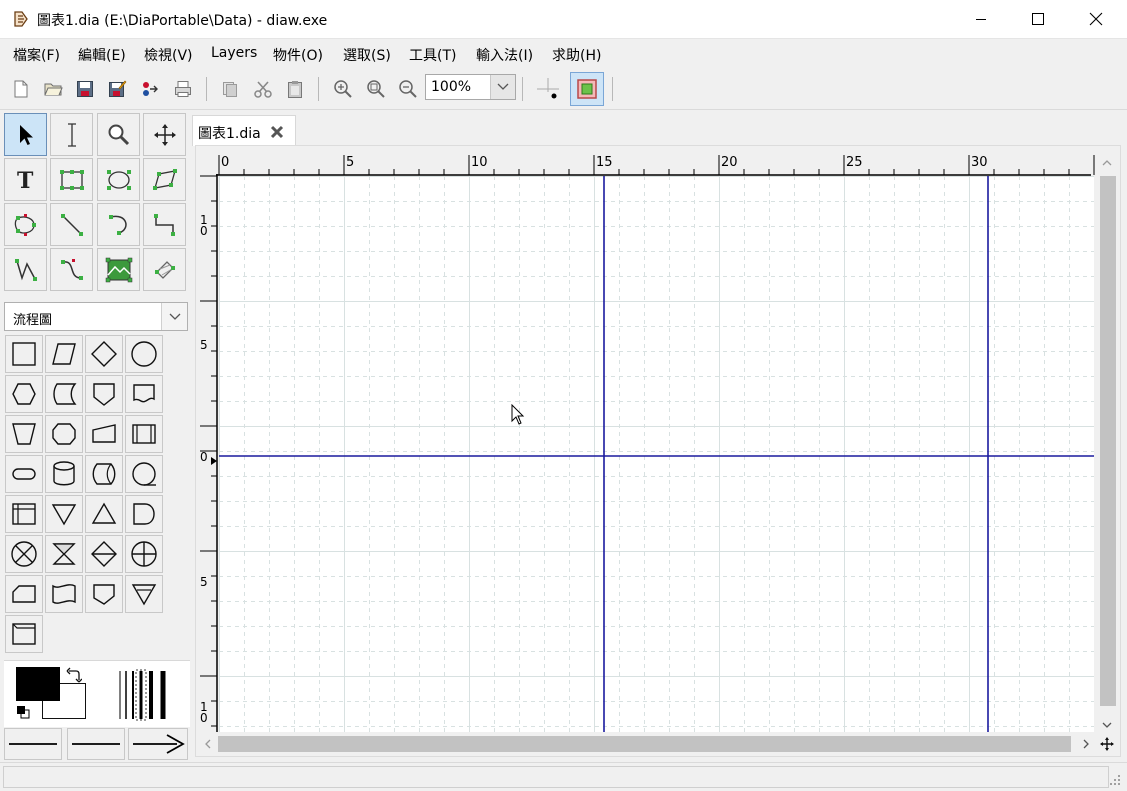 The image size is (1127, 791). Describe the element at coordinates (24, 594) in the screenshot. I see `shape-card` at that location.